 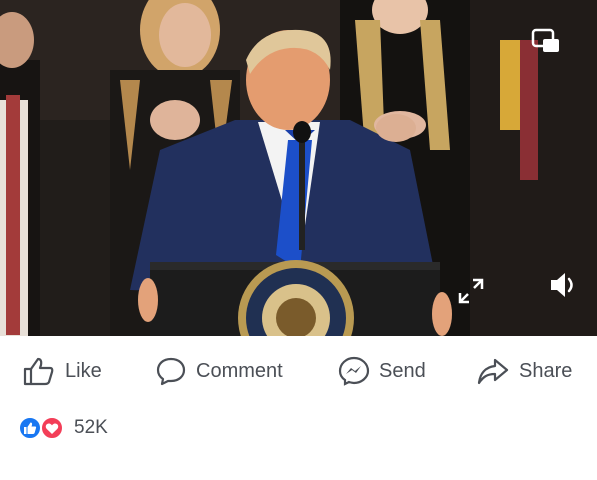 I want to click on like-label: Like, so click(x=83, y=370).